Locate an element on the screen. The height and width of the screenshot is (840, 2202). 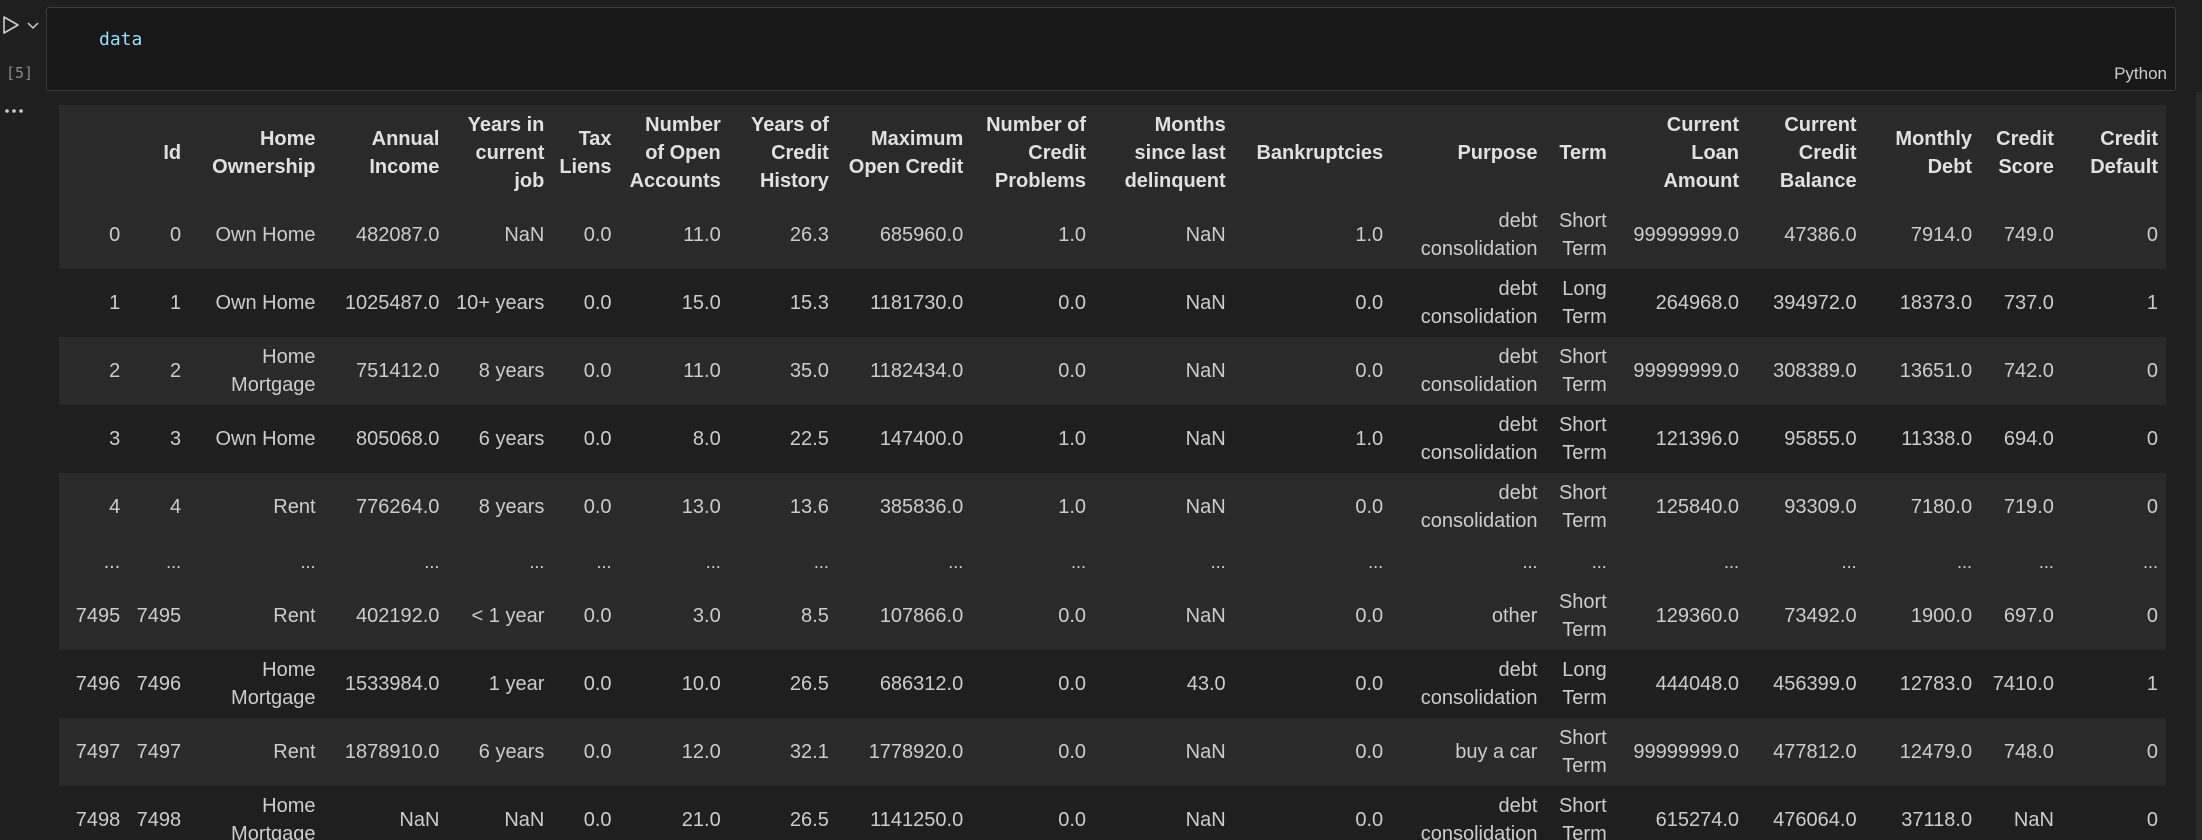
table-cell: 8.5 is located at coordinates (782, 616).